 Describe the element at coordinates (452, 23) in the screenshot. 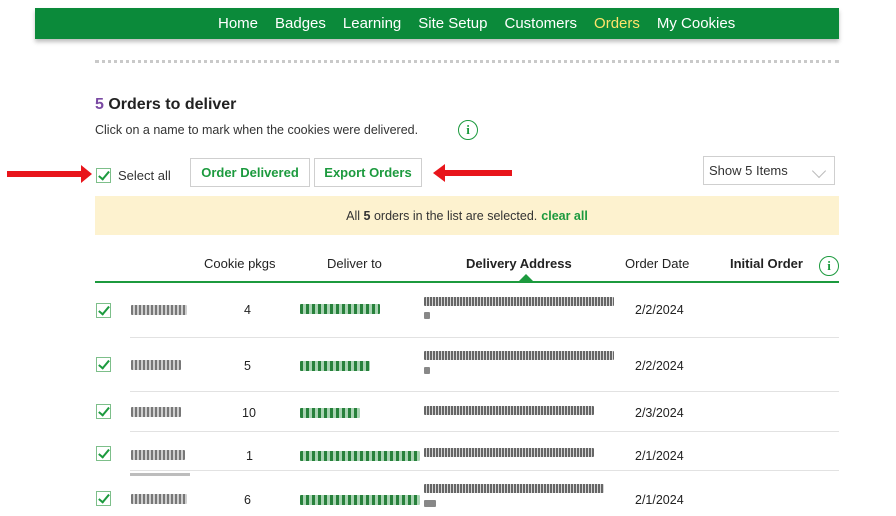

I see `nav-item-site-setup: Site Setup` at that location.